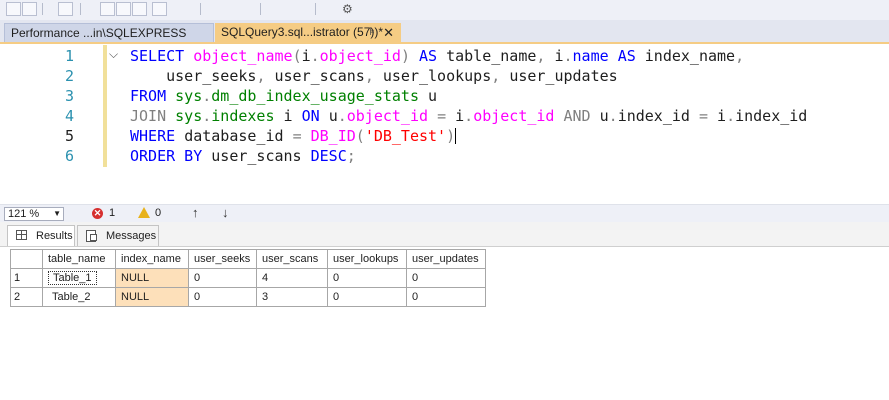 The height and width of the screenshot is (400, 889). Describe the element at coordinates (91, 236) in the screenshot. I see `messages-icon` at that location.